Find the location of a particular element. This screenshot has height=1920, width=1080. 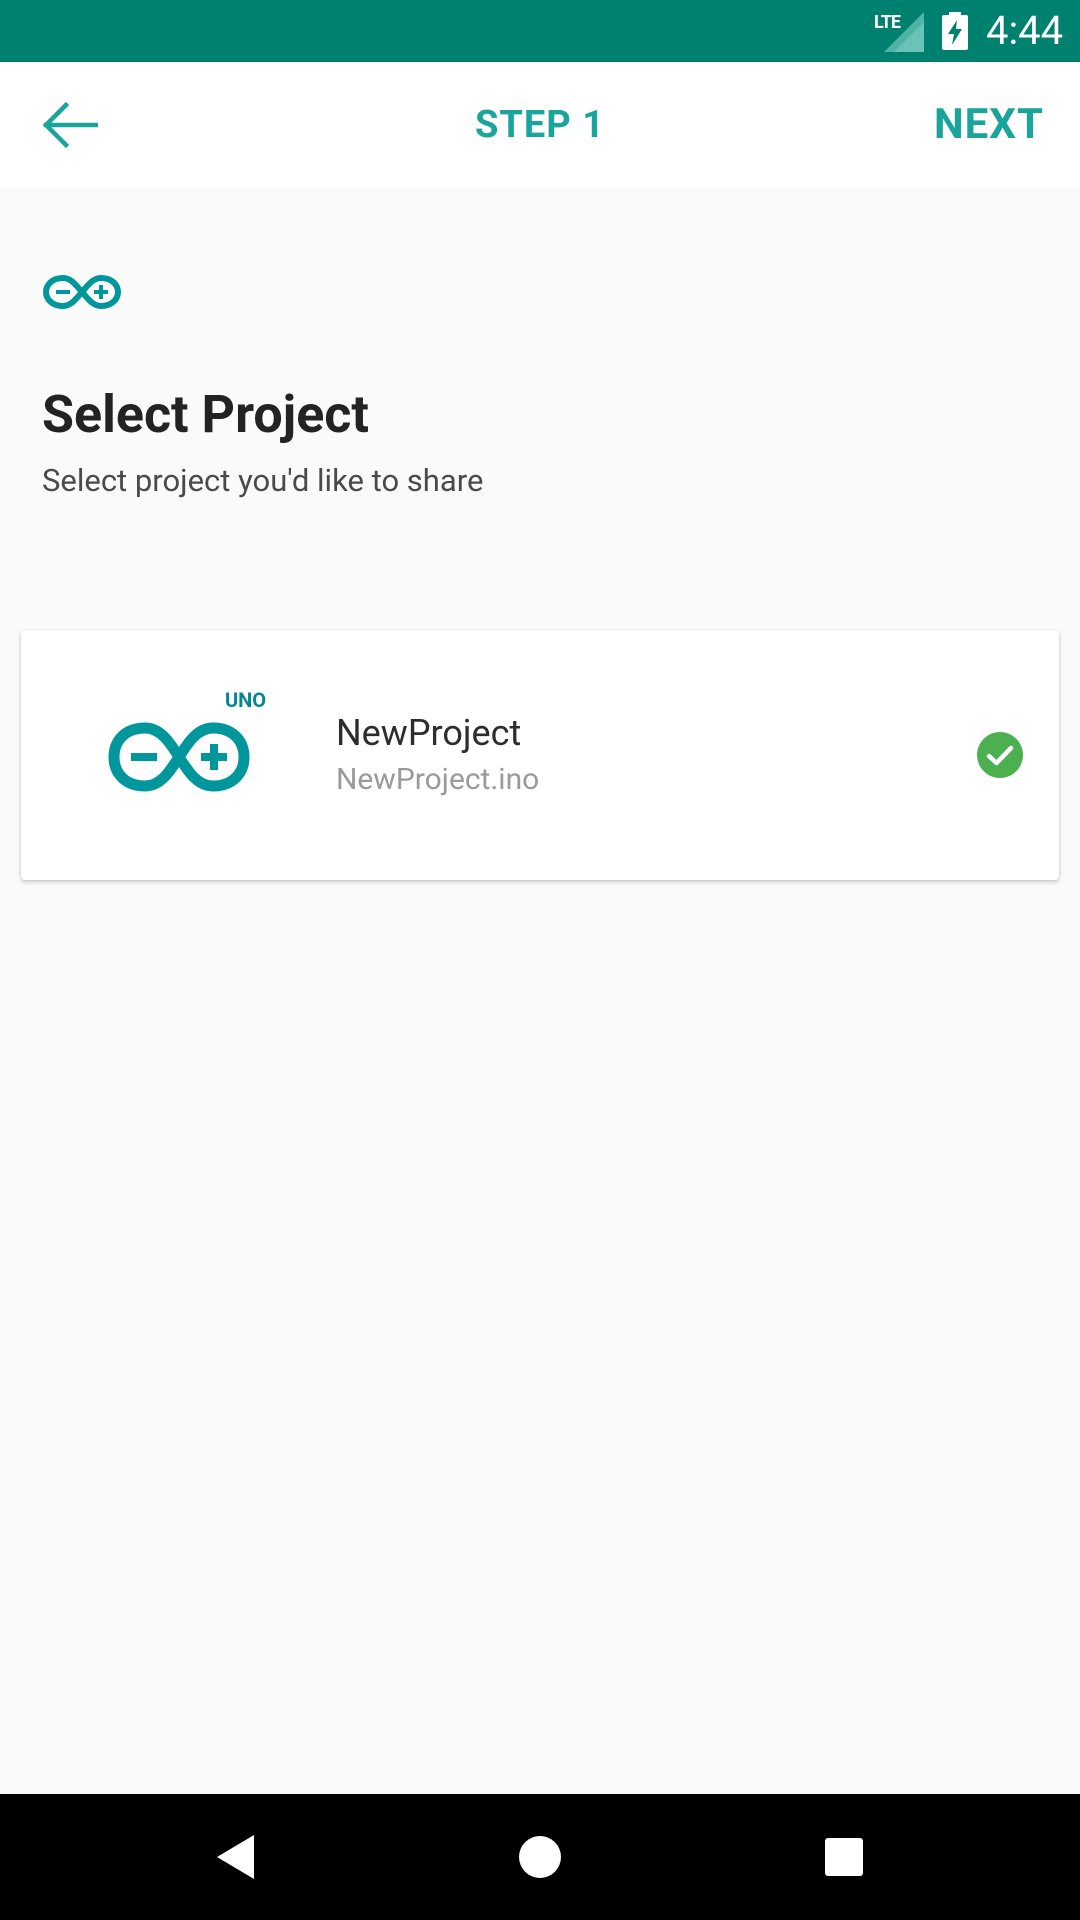

clock: 4:44 is located at coordinates (1025, 30).